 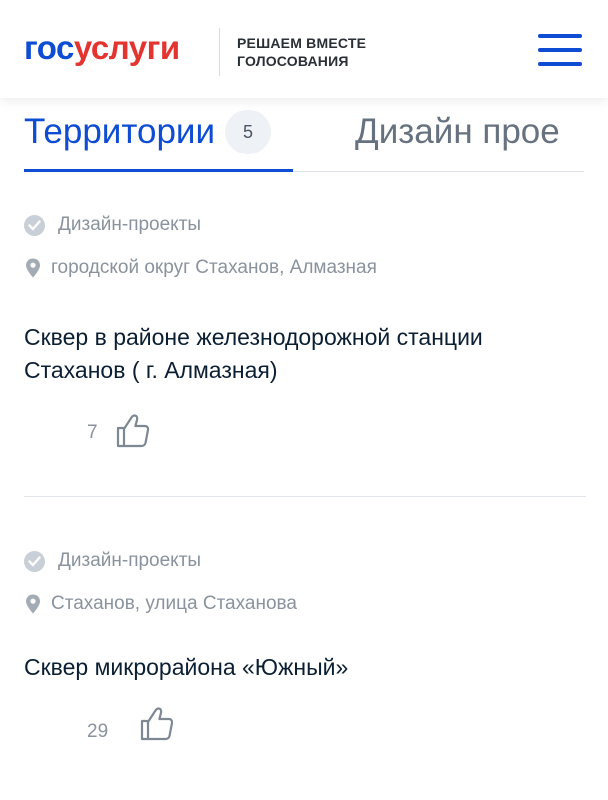 I want to click on likes-block: 29, so click(x=304, y=729).